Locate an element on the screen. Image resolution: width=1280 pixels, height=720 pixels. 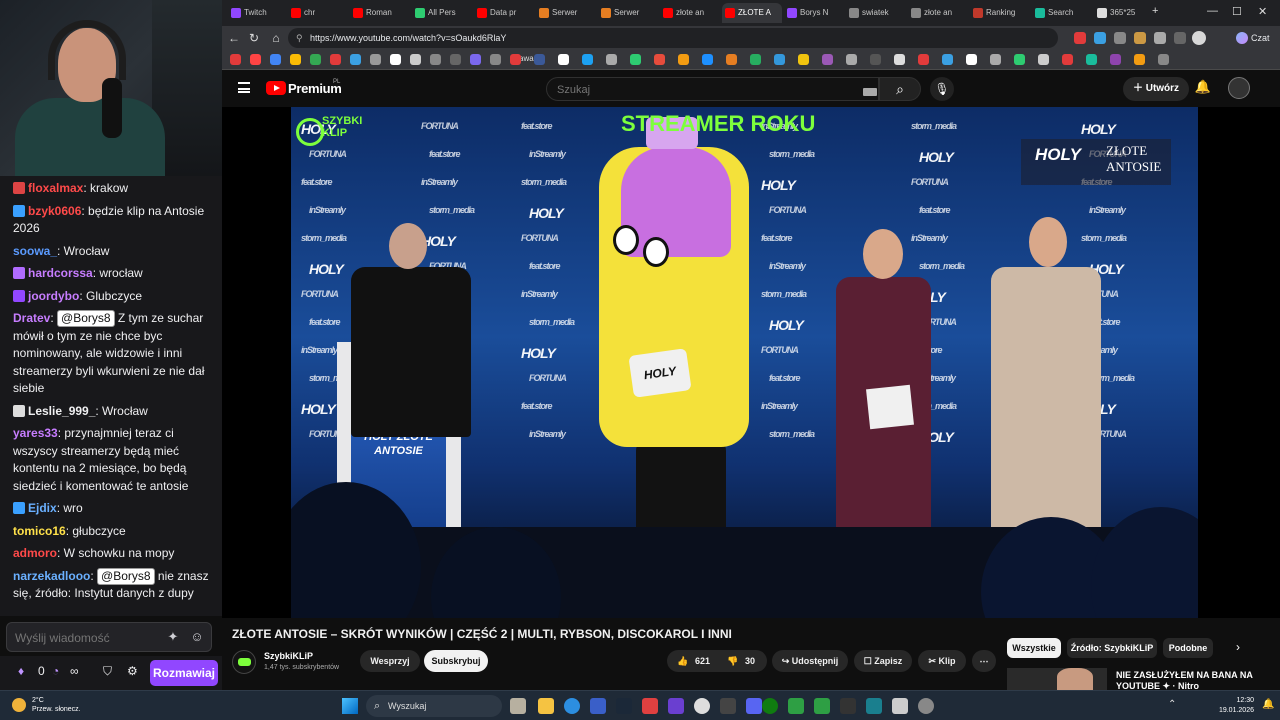
clip-button: ✂ Klip is located at coordinates (942, 661).